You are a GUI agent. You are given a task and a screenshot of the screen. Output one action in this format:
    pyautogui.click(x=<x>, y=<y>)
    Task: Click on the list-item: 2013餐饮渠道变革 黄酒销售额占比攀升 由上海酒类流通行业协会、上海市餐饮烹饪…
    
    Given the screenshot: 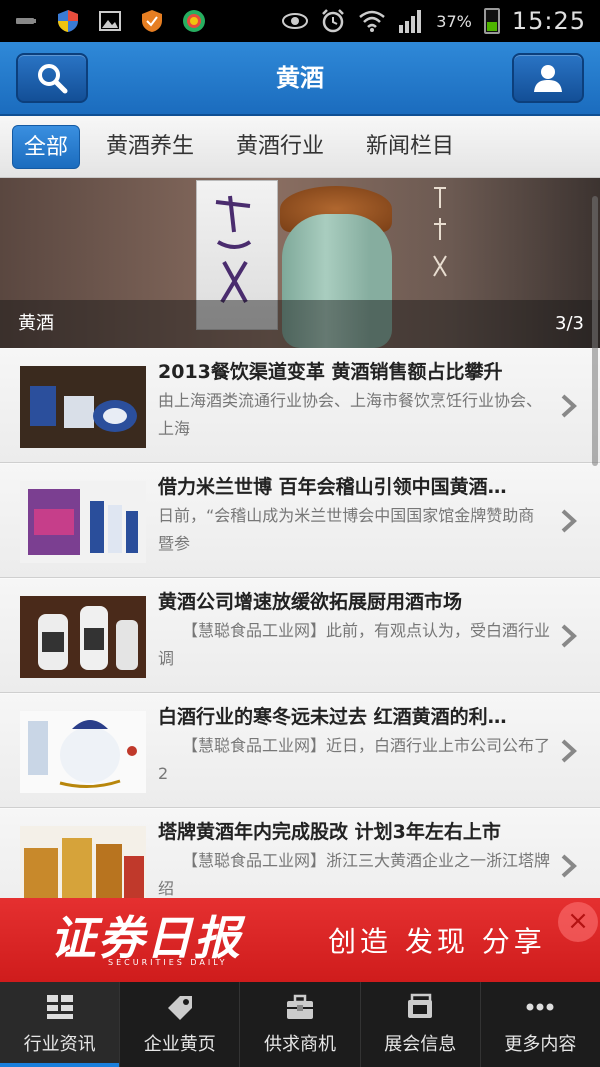 What is the action you would take?
    pyautogui.click(x=300, y=405)
    